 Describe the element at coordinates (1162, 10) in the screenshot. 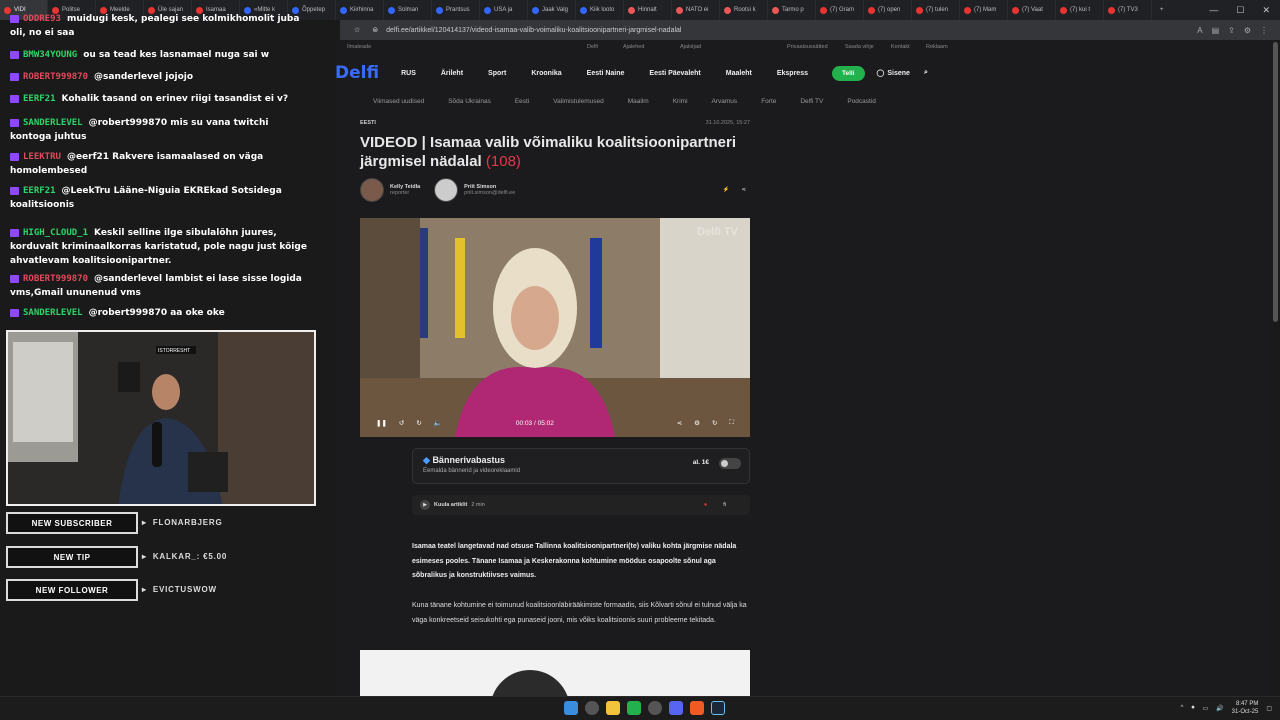

I see `new-tab-button: +` at that location.